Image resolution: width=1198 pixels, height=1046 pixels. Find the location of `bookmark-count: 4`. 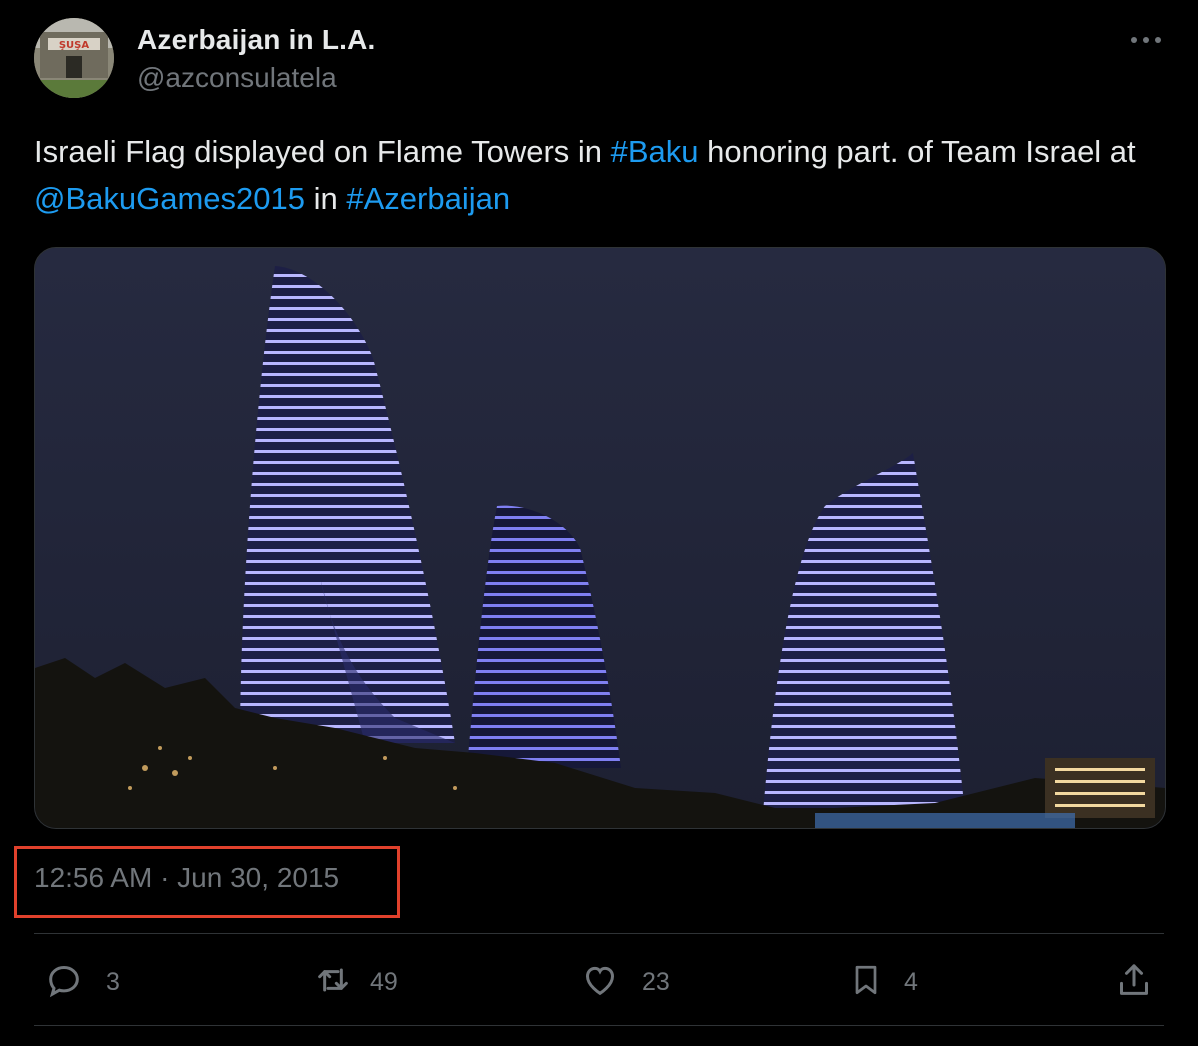

bookmark-count: 4 is located at coordinates (911, 981).